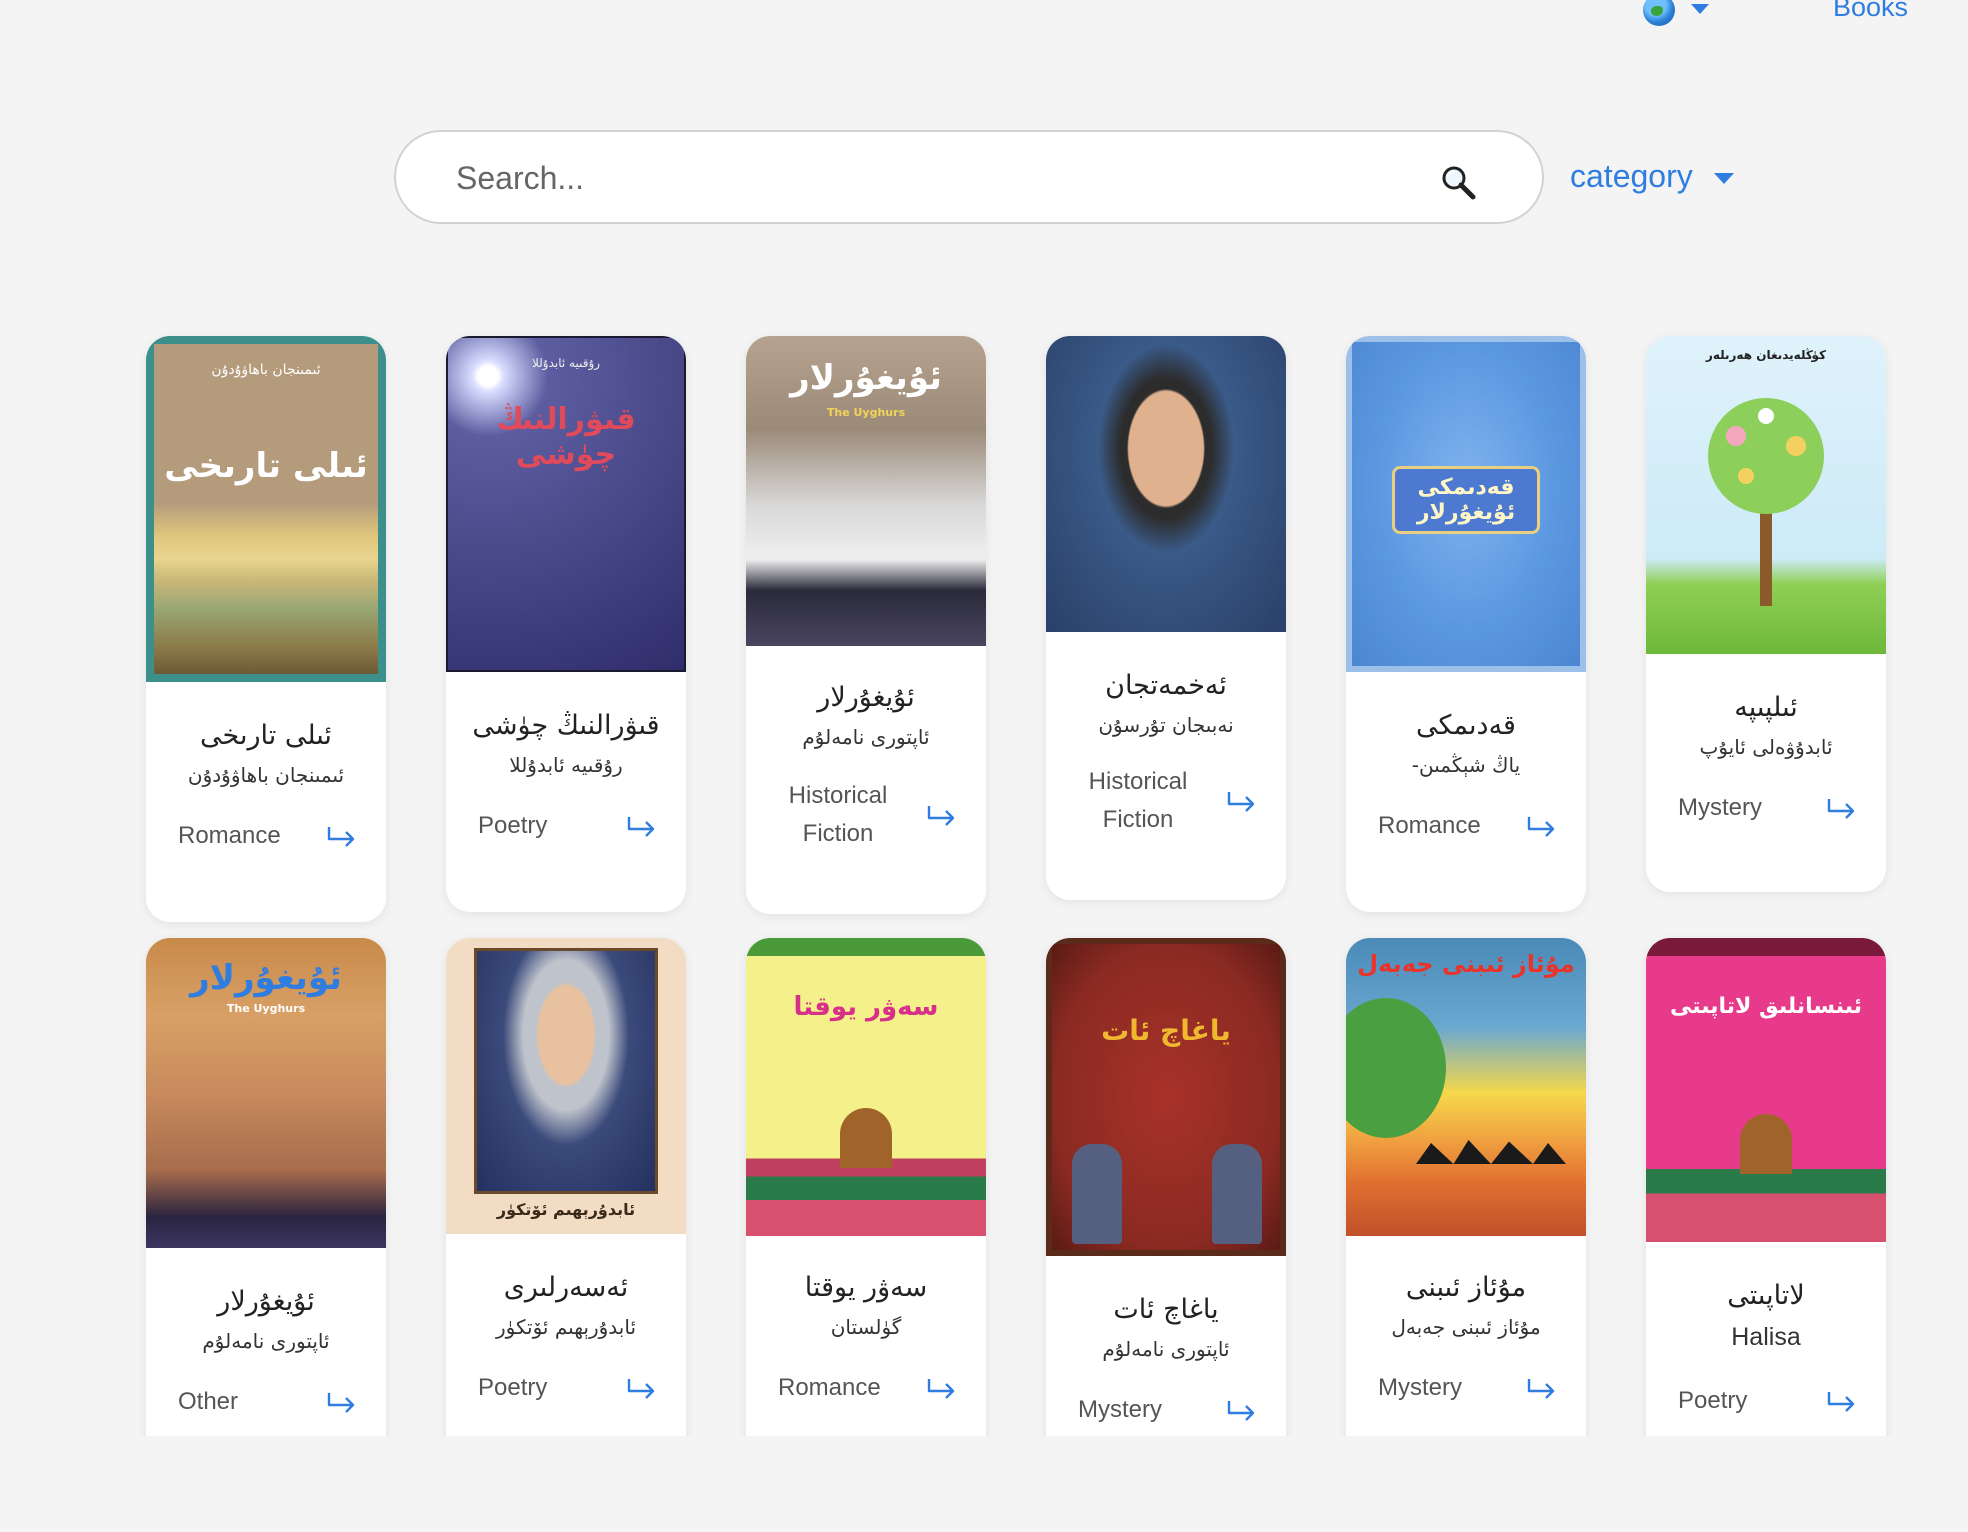 The image size is (1968, 1532). Describe the element at coordinates (1766, 707) in the screenshot. I see `book-title: ئىلپىپە` at that location.